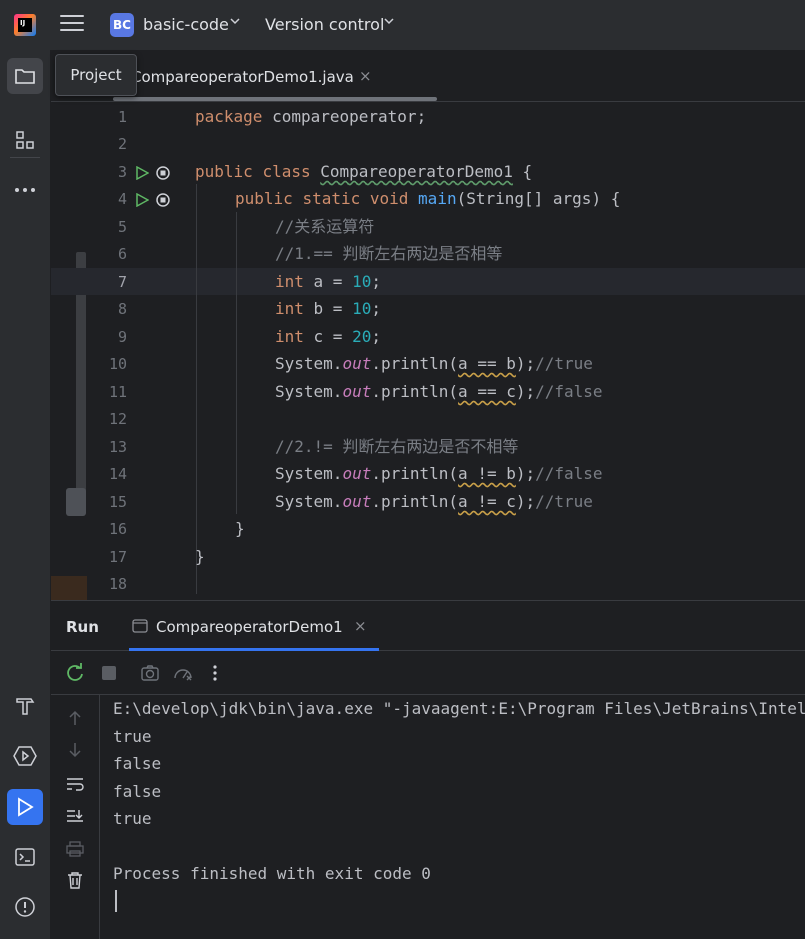 Image resolution: width=805 pixels, height=939 pixels. I want to click on keyword: int, so click(289, 308).